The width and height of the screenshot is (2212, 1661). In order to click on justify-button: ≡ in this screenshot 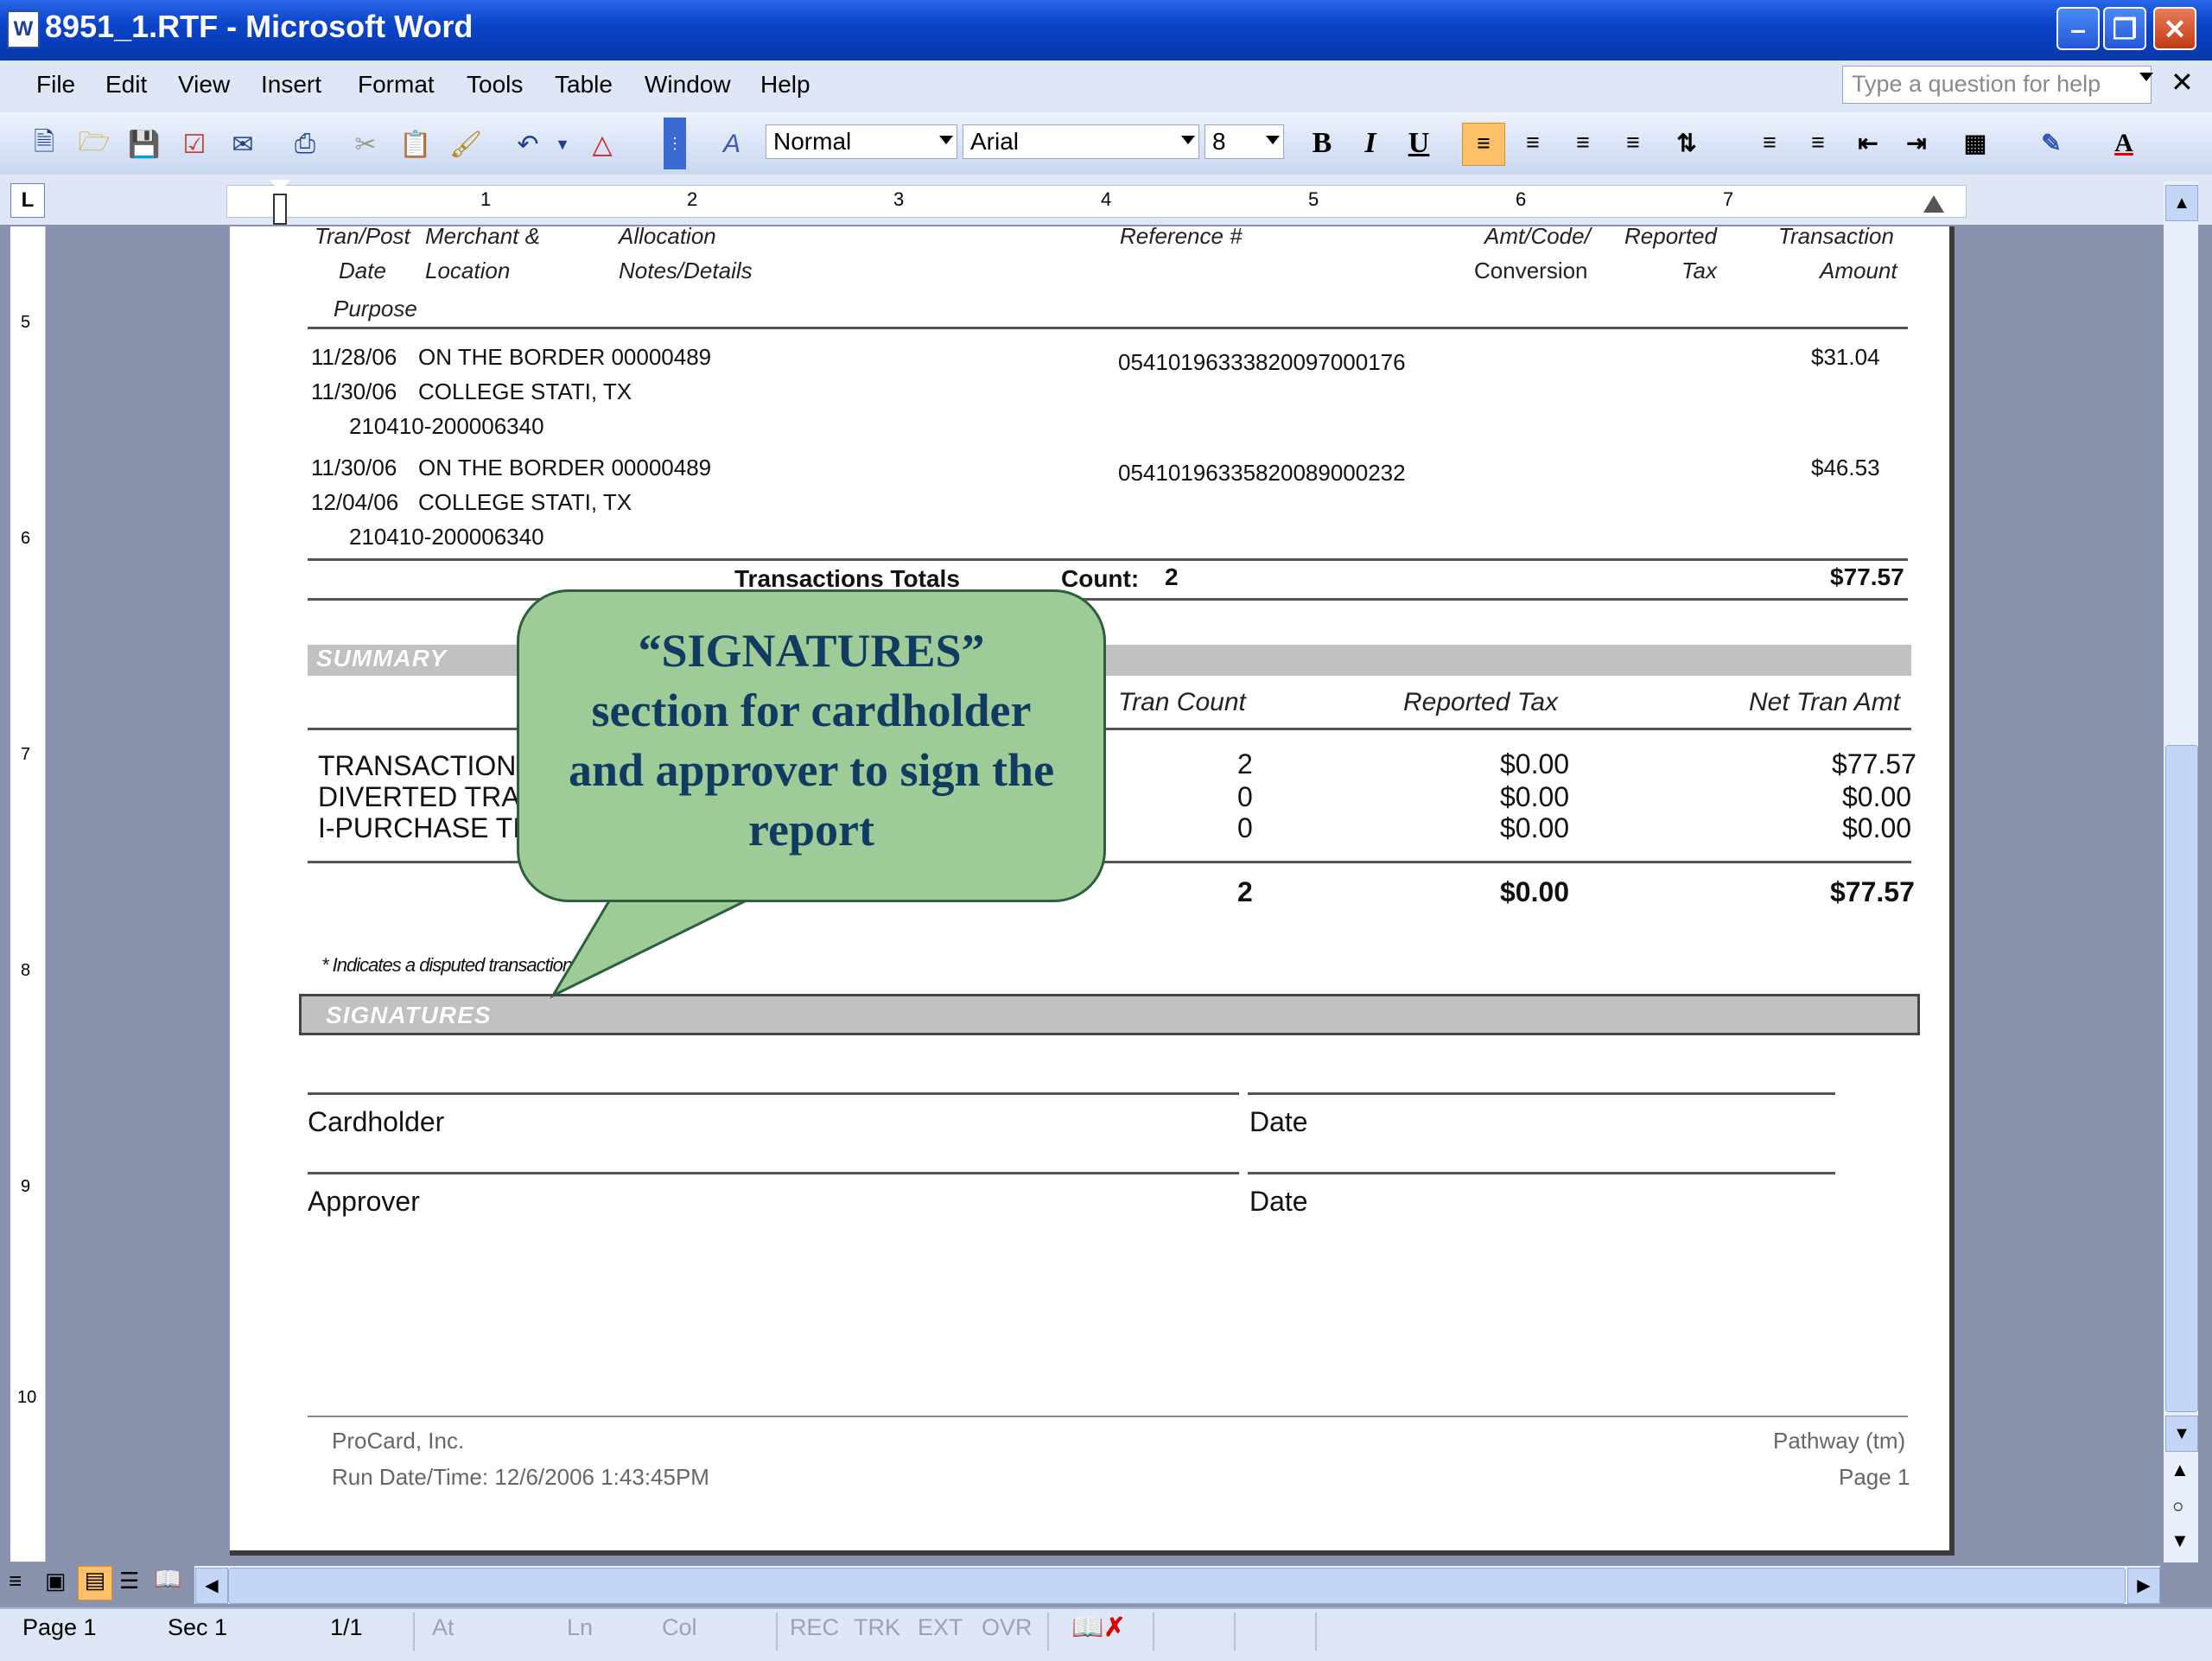, I will do `click(1633, 143)`.